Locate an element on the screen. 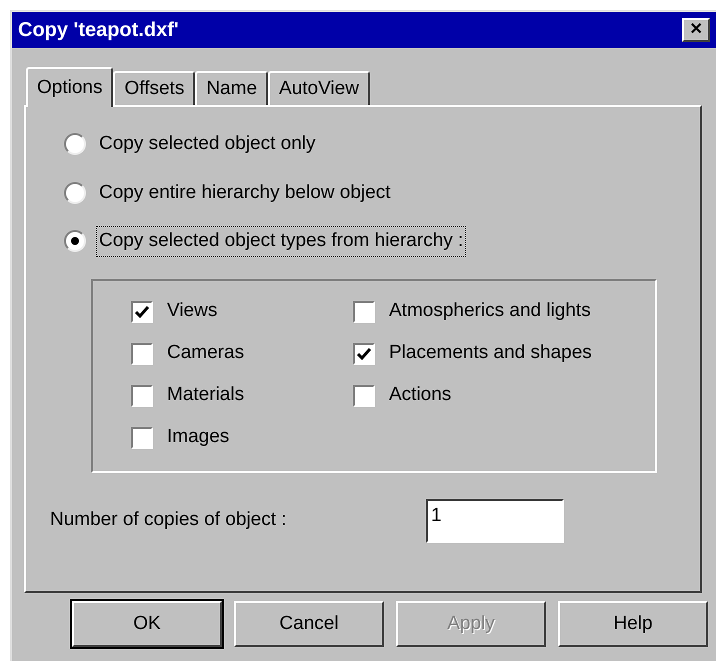 Image resolution: width=716 pixels, height=661 pixels. checkbox-label: Images is located at coordinates (198, 437).